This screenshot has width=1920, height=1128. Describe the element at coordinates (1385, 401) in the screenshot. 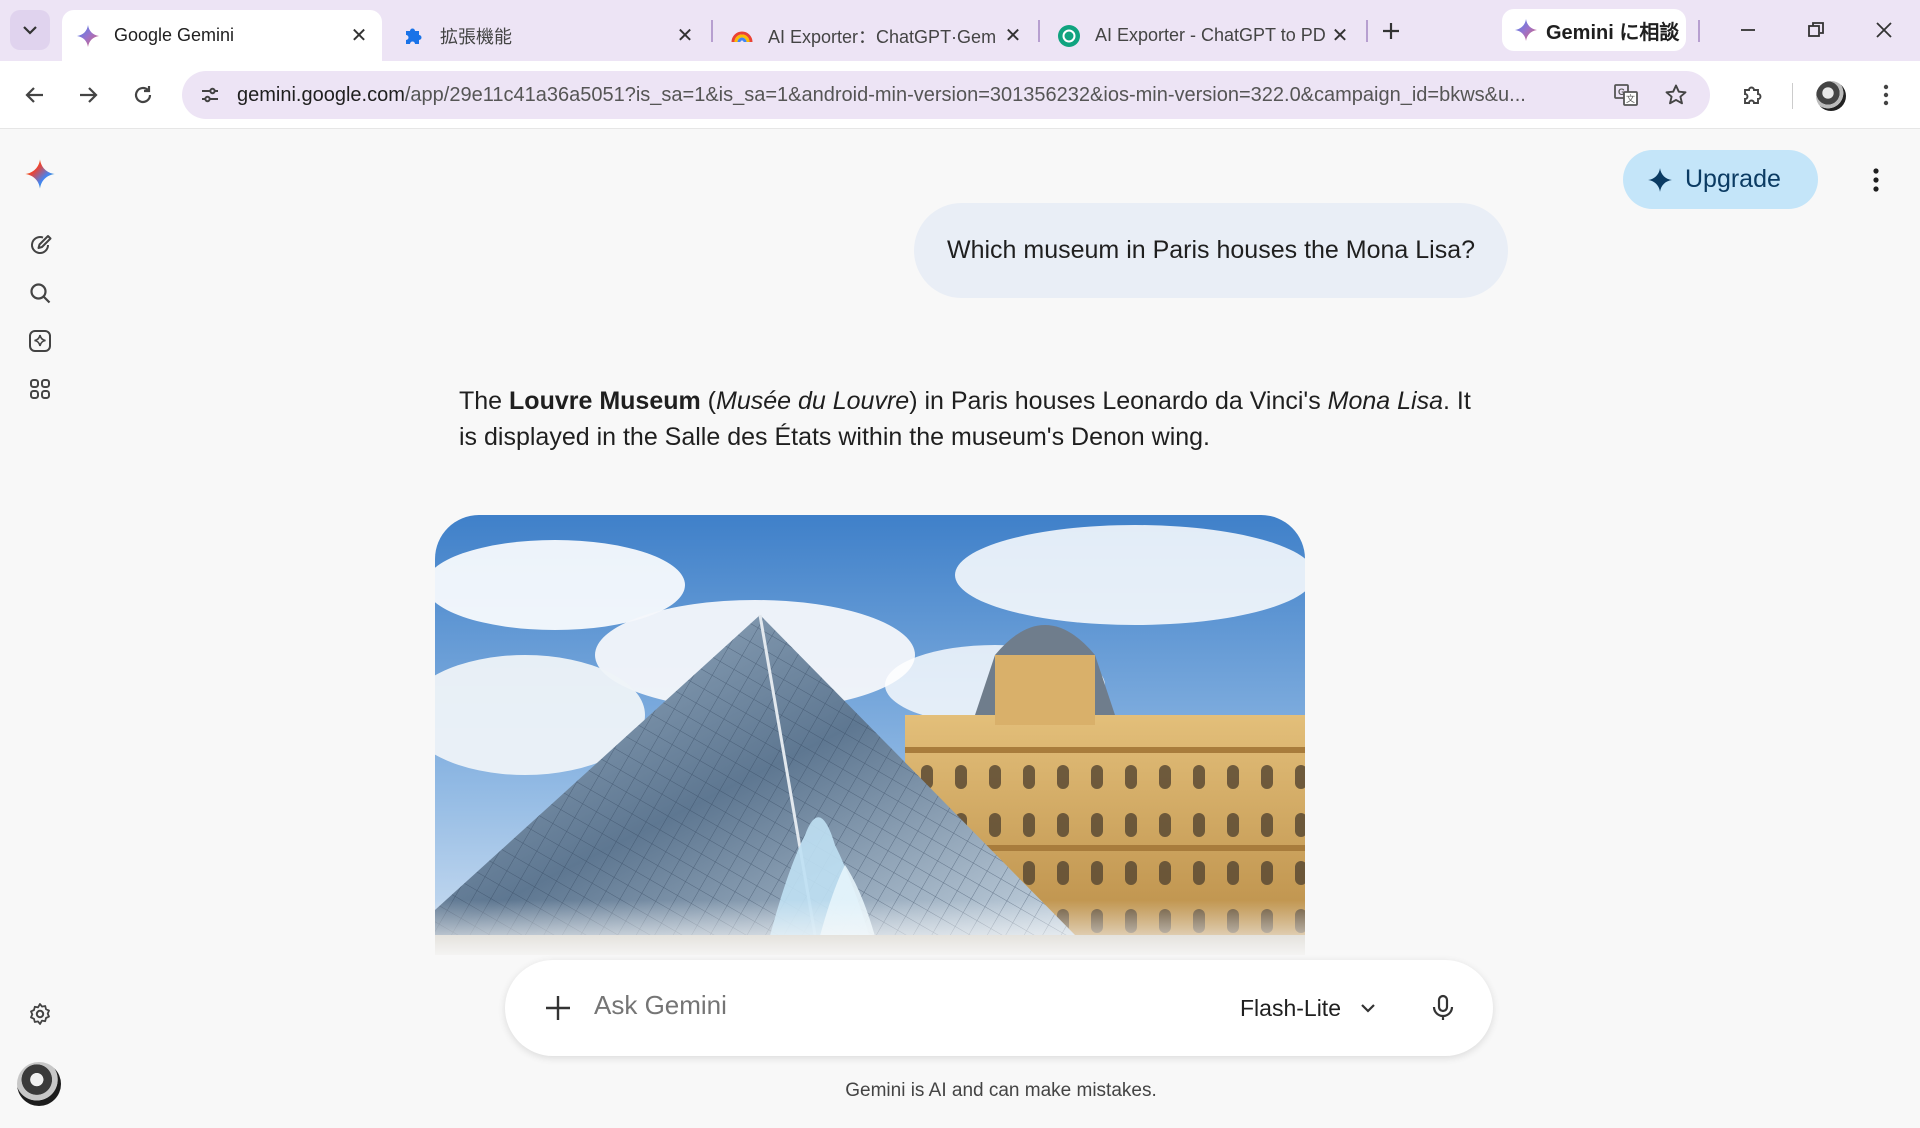

I see `response-italic-text: Mona Lisa` at that location.